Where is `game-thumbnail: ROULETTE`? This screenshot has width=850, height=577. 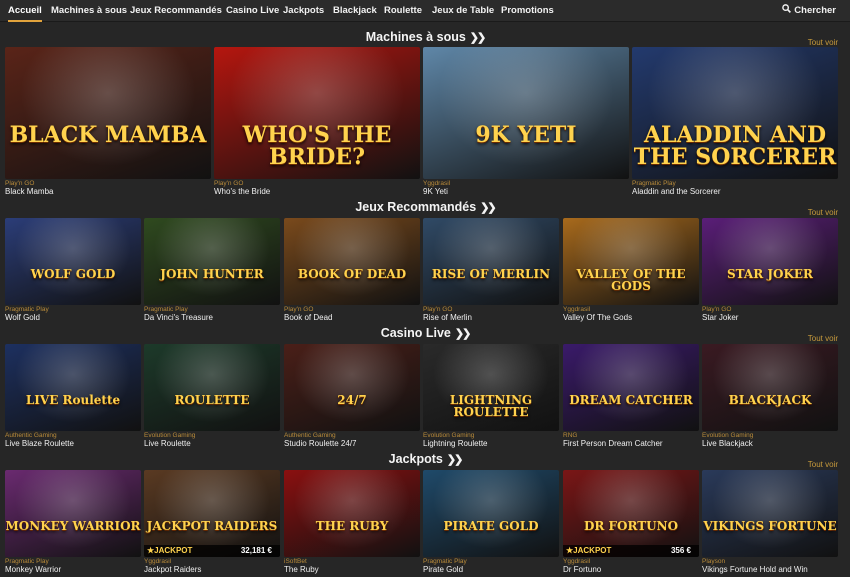
game-thumbnail: ROULETTE is located at coordinates (212, 387).